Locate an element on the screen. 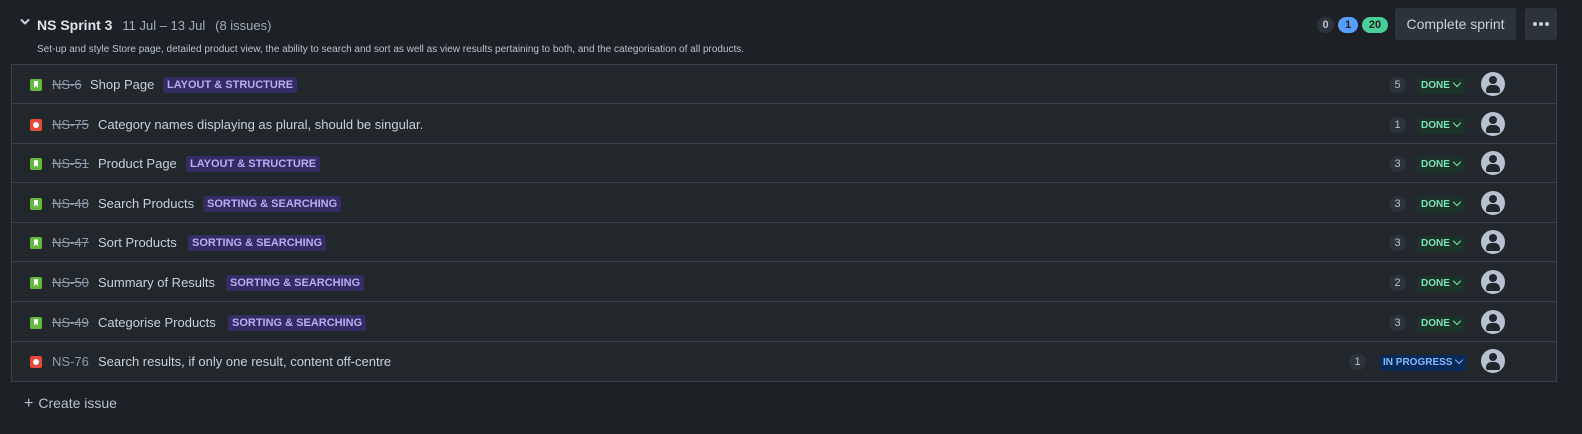 This screenshot has height=434, width=1582. complete-sprint-button: Complete sprint is located at coordinates (1455, 24).